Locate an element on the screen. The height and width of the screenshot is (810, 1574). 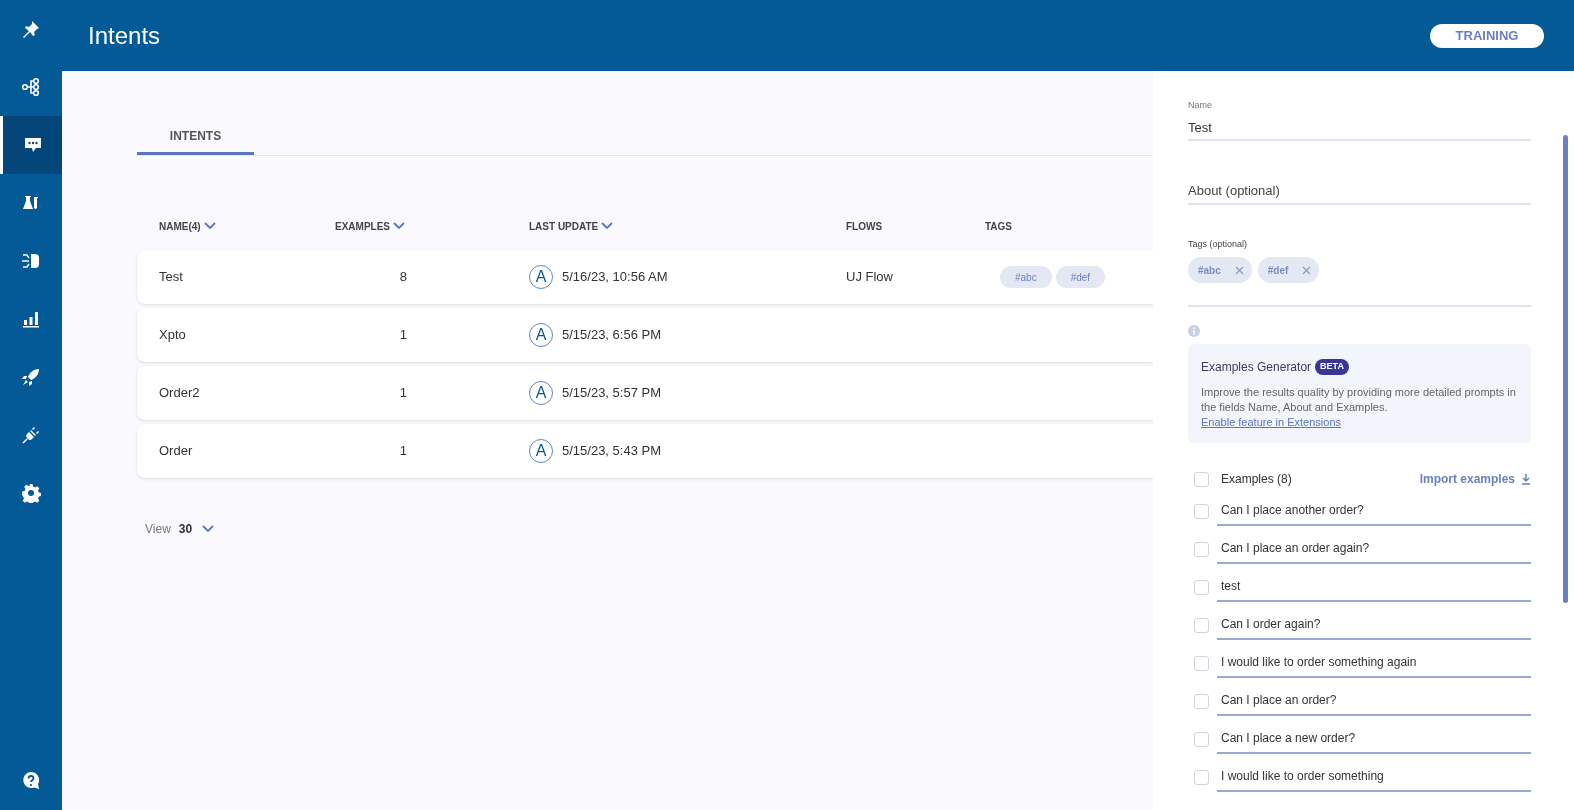
training-button: TRAINING is located at coordinates (1487, 35).